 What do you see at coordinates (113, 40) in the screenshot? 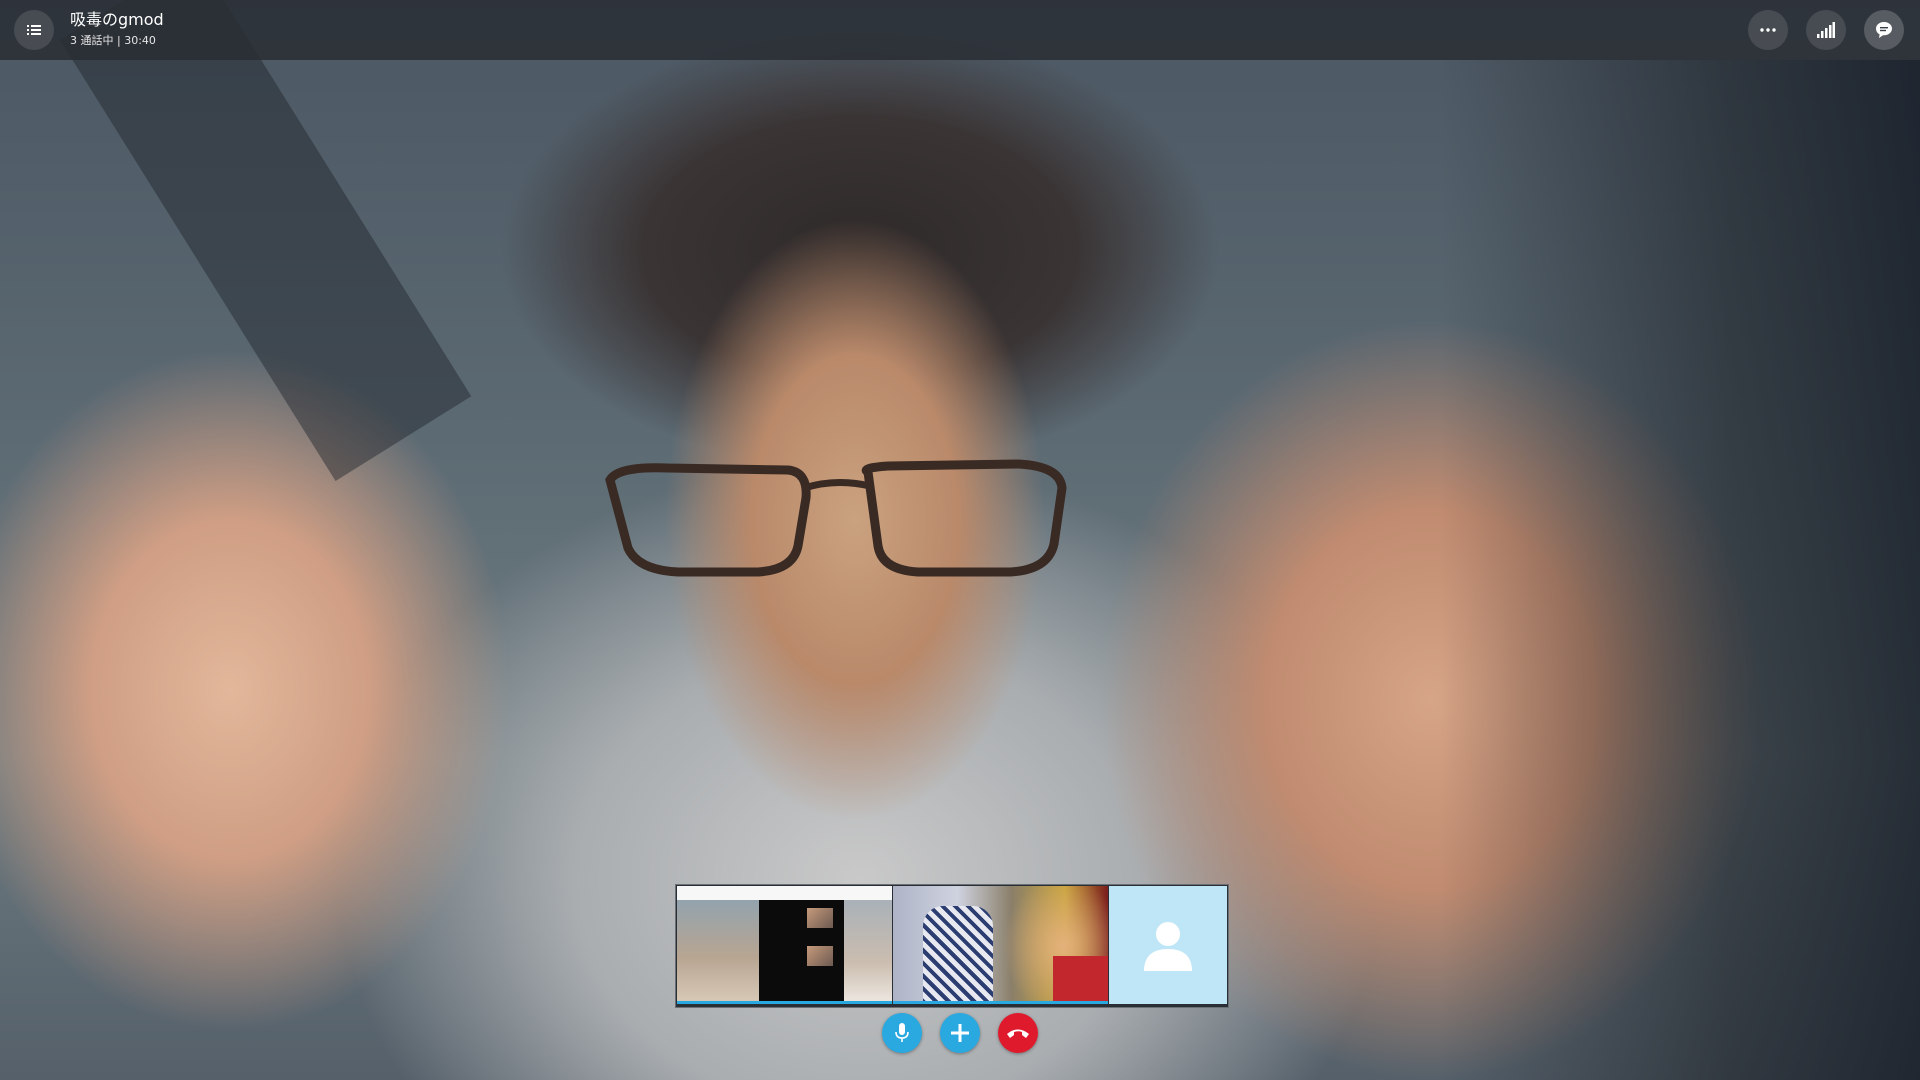
I see `call-status: 3 通話中 | 30:40` at bounding box center [113, 40].